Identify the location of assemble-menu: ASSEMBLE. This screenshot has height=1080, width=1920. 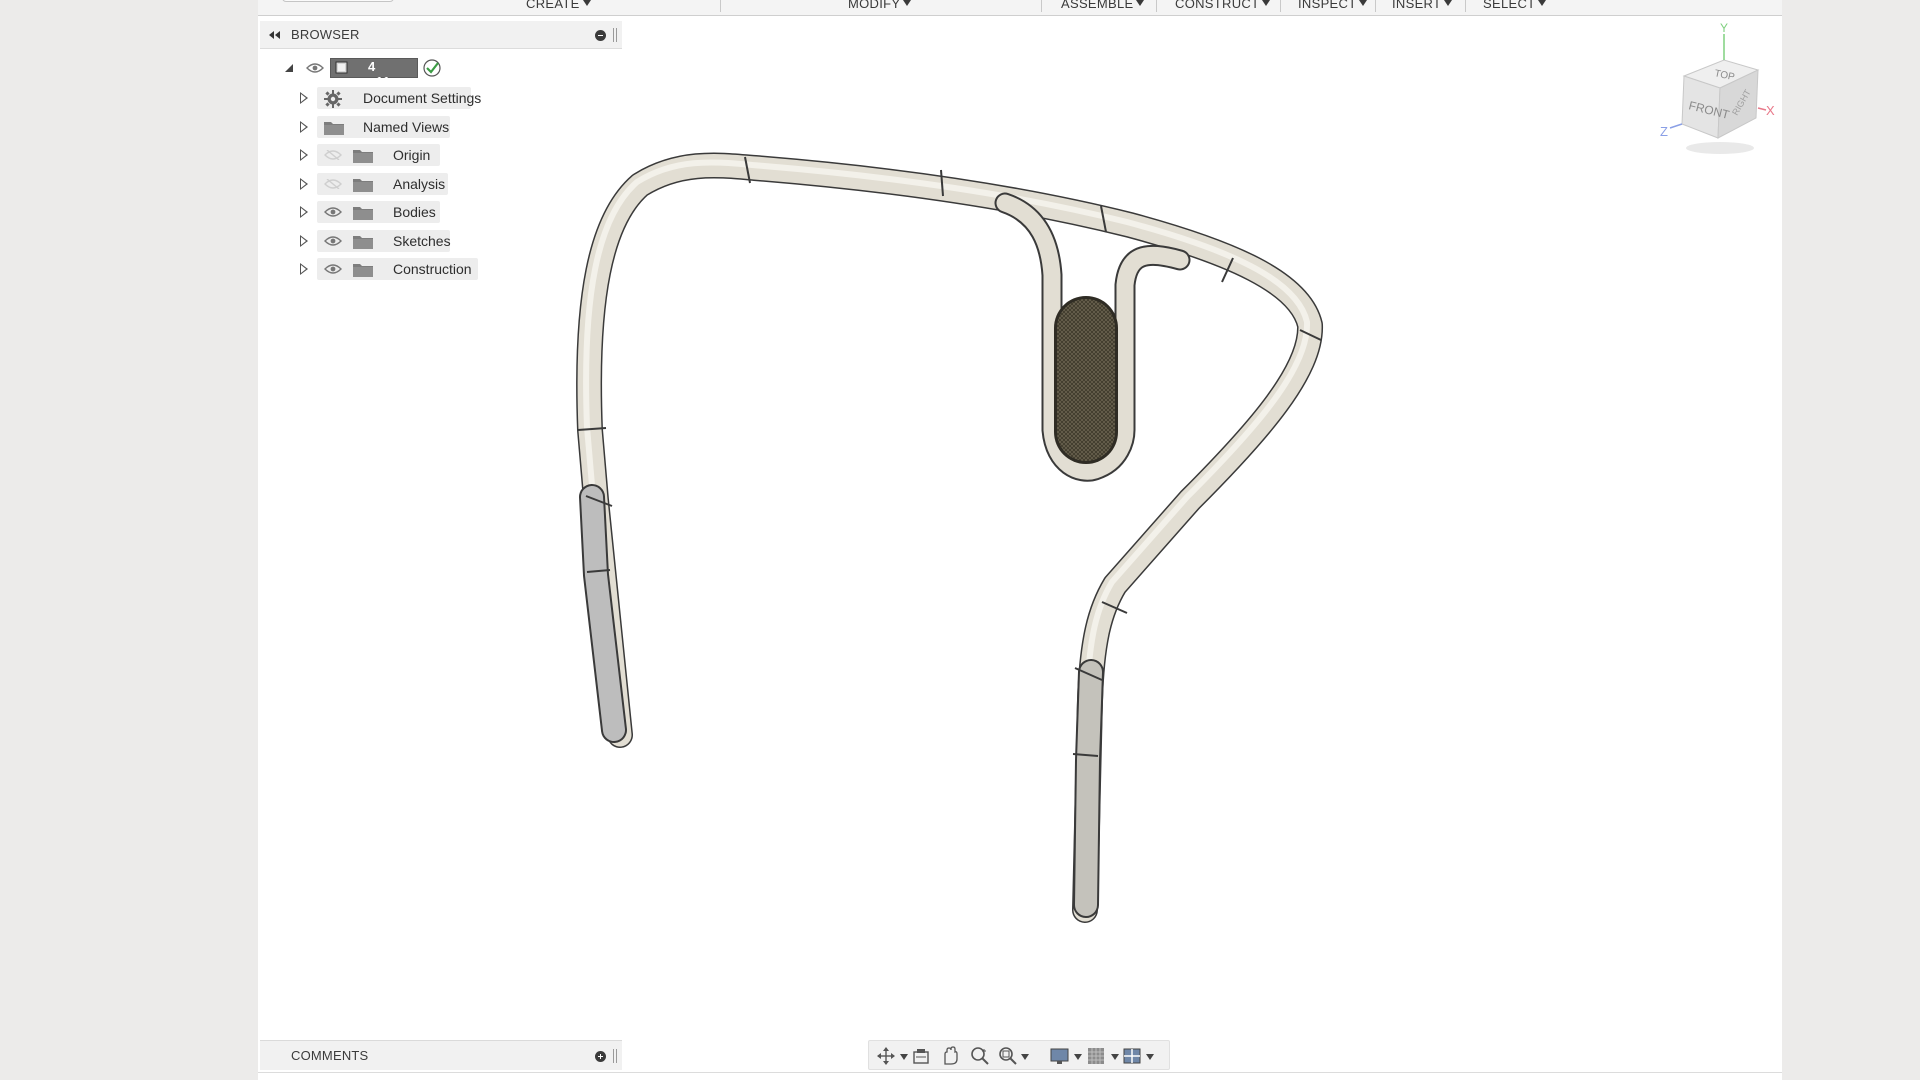
(1103, 5).